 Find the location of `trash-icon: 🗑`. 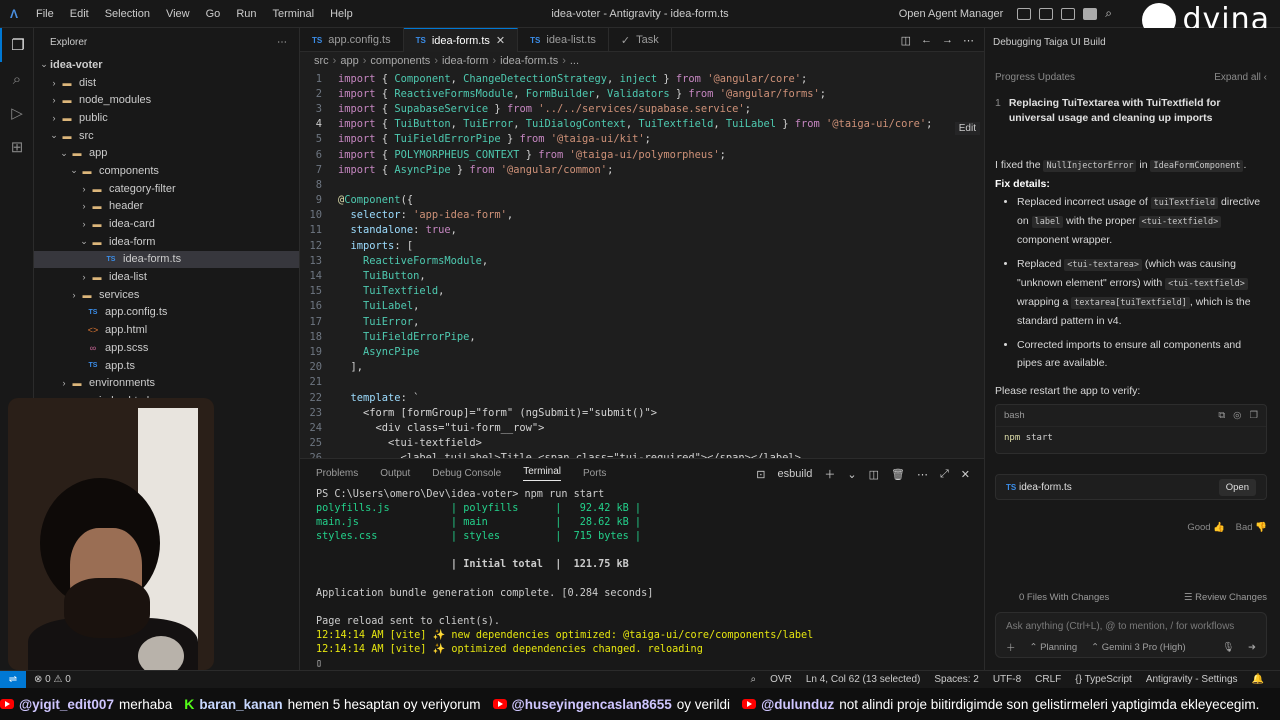

trash-icon: 🗑 is located at coordinates (898, 474).